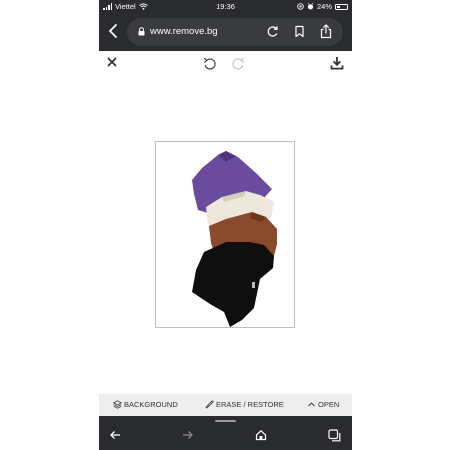 The image size is (450, 450). I want to click on erase-restore-tool: ERASE / RESTORE, so click(244, 404).